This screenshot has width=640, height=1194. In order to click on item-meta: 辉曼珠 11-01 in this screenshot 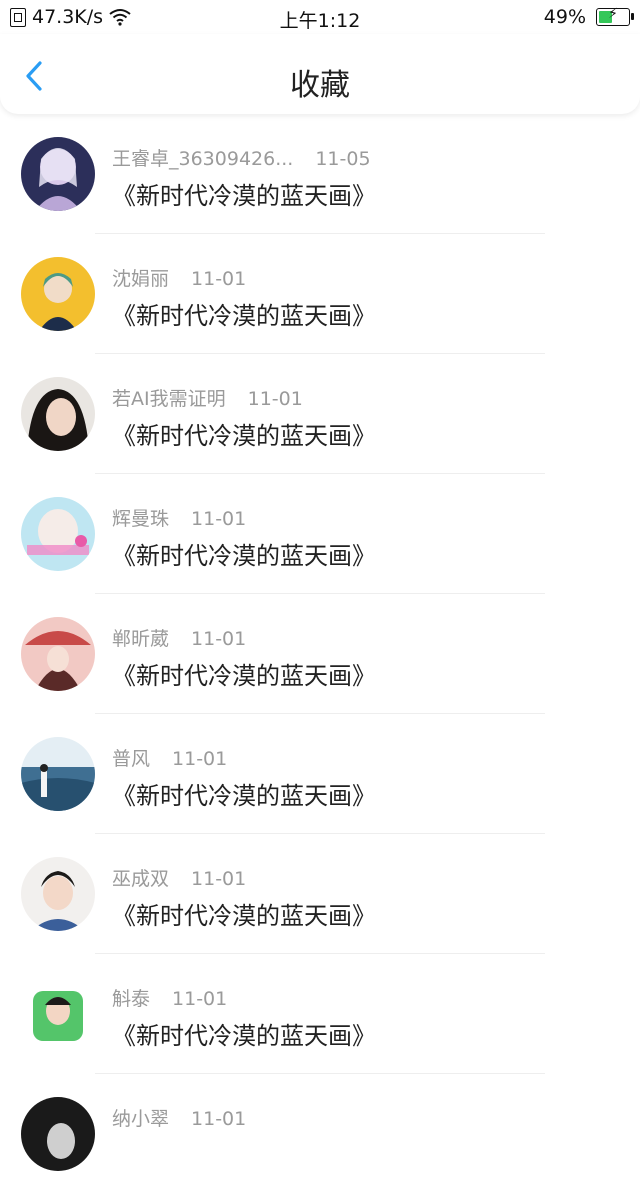, I will do `click(179, 517)`.